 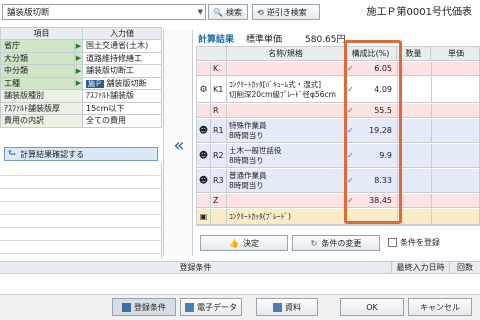 What do you see at coordinates (338, 156) in the screenshot?
I see `table-row: ☻ R2 土木一般世話役 8時間当り ✓ 9.9` at bounding box center [338, 156].